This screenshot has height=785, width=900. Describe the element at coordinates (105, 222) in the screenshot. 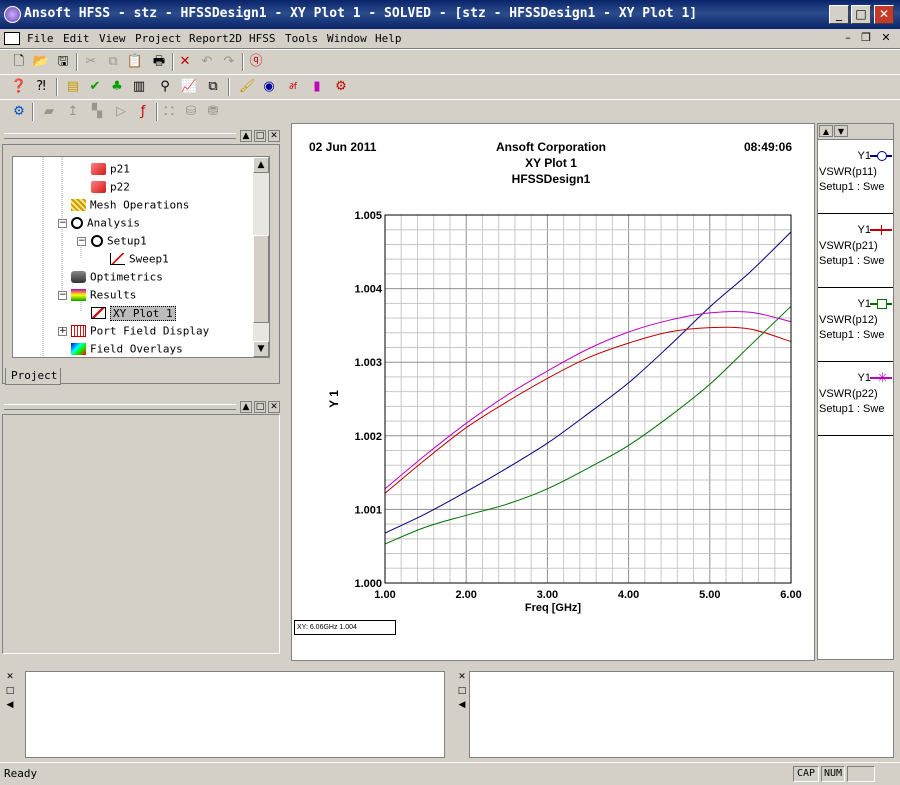

I see `tree-item-analysis: Analysis` at that location.